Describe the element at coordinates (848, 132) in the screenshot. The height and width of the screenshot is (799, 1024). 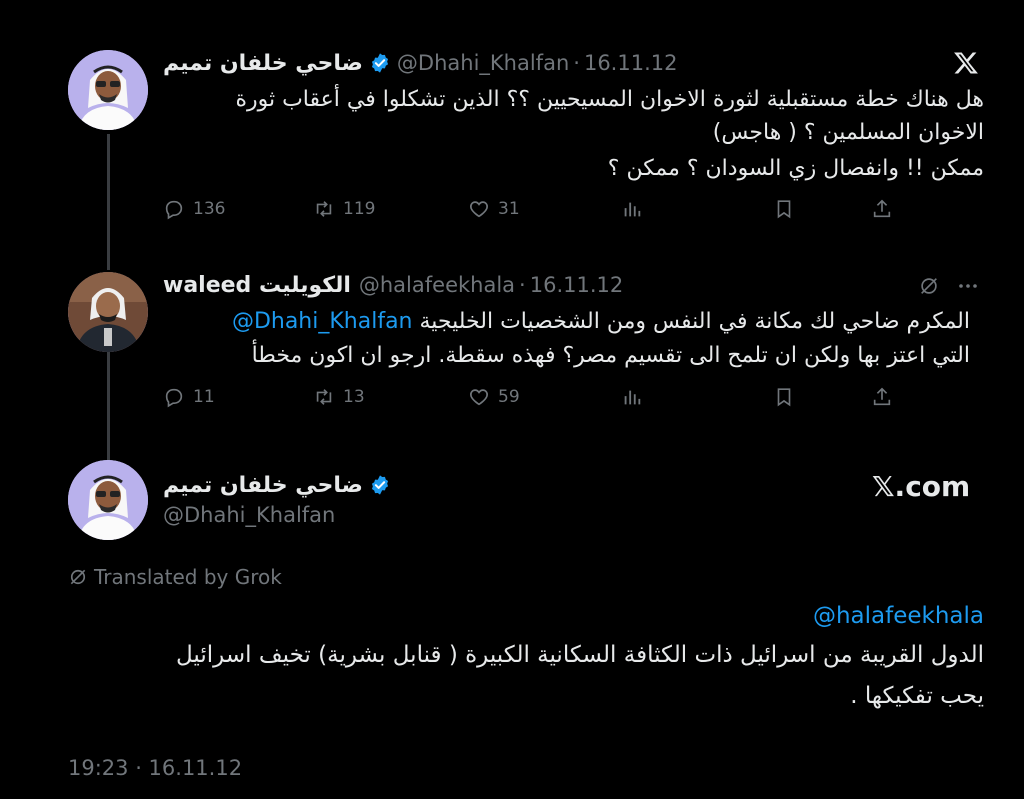
I see `tweet-1-line-2: الاخوان المسلمين ؟ ( هاجس)` at that location.